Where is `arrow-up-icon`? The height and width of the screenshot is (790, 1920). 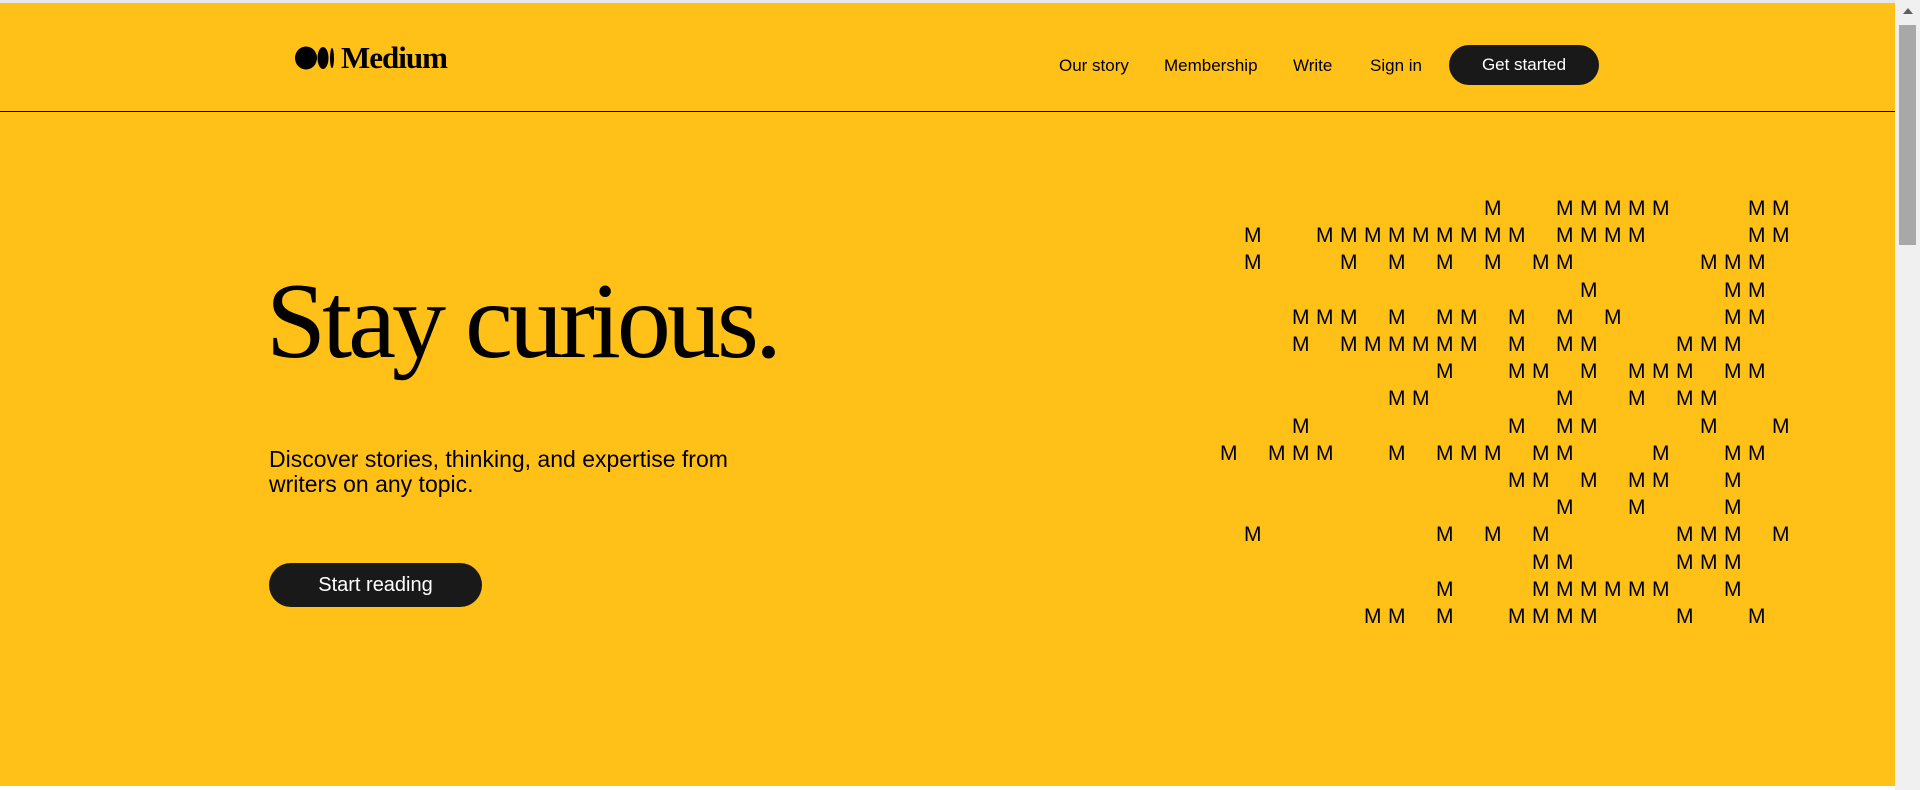
arrow-up-icon is located at coordinates (1907, 11).